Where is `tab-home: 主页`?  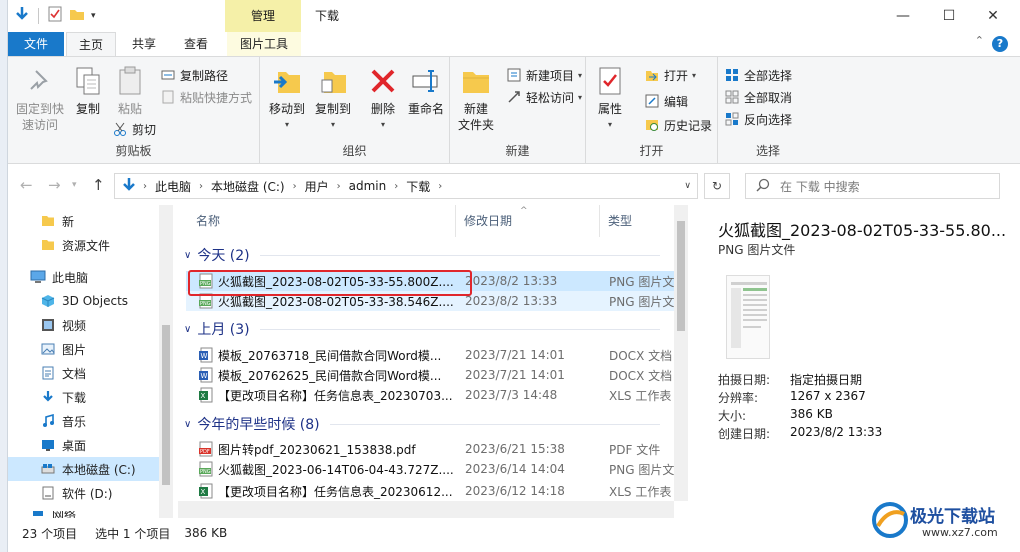
tab-home: 主页 is located at coordinates (91, 44).